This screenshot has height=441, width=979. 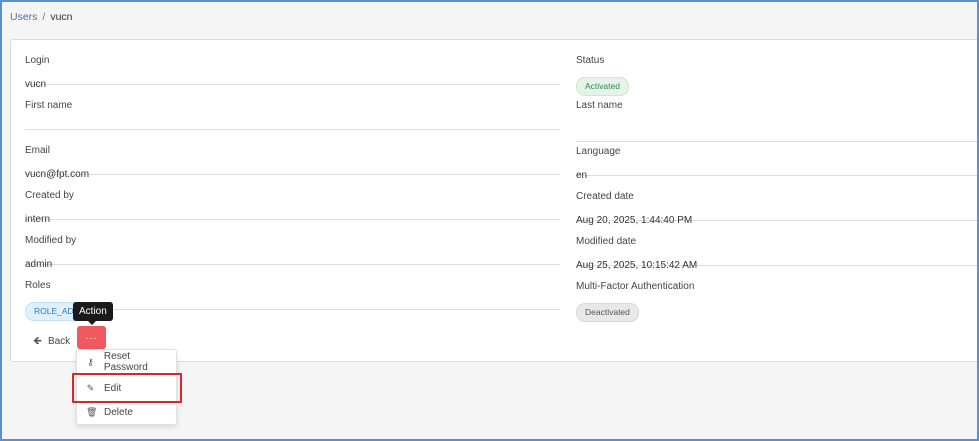 I want to click on menu-item-label: Reset Password, so click(x=125, y=362).